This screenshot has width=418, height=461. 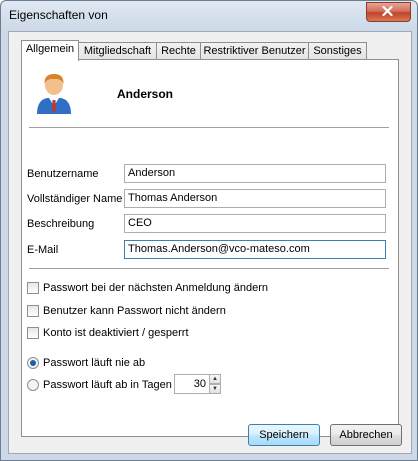 I want to click on expiry-days-stepper: 30 ▲ ▼, so click(x=198, y=384).